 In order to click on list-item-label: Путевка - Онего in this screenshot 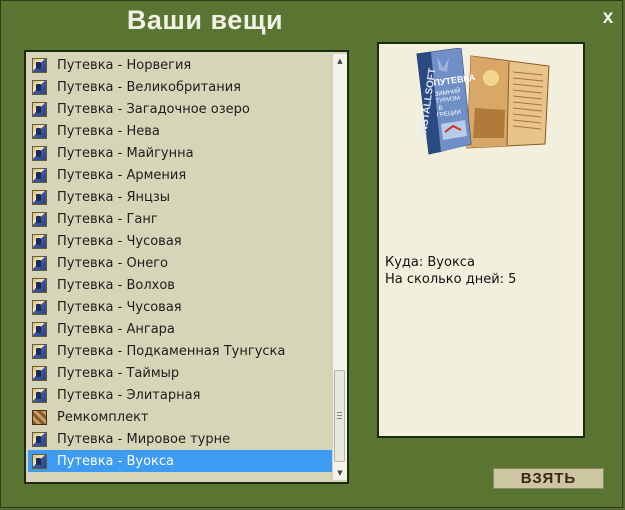, I will do `click(112, 263)`.